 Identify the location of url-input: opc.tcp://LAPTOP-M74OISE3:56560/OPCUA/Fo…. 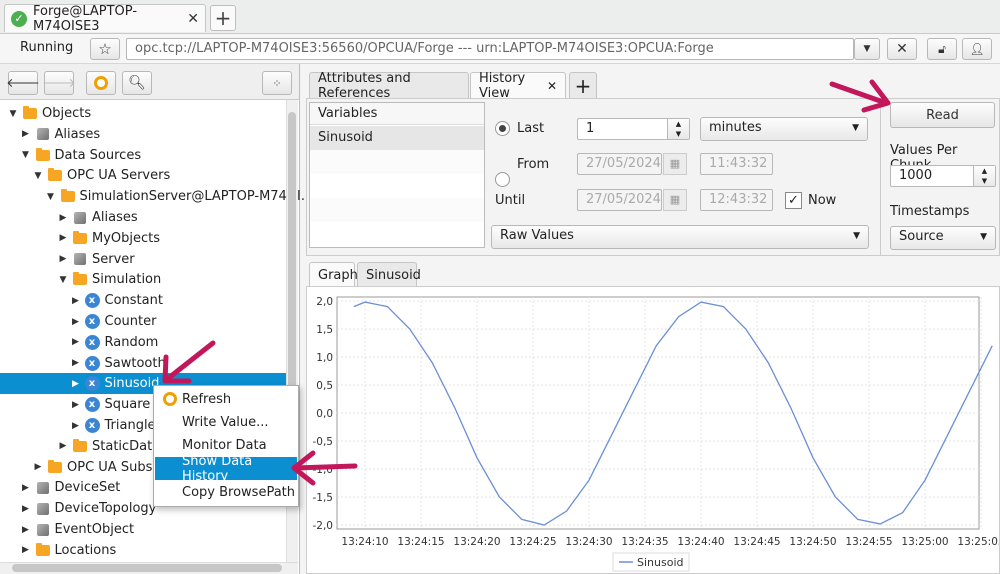
(490, 49).